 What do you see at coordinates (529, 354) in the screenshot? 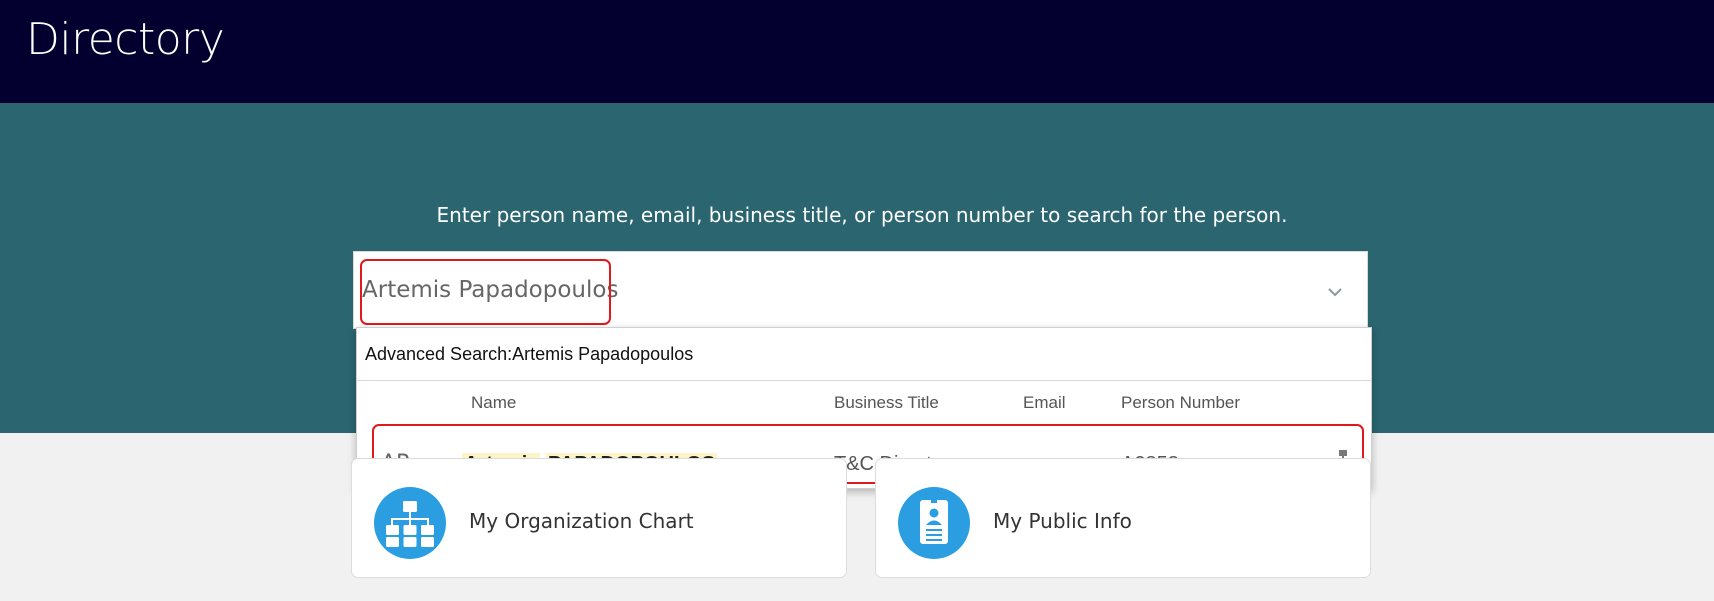
I see `advanced-search-link: Advanced Search:Artemis Papadopoulos` at bounding box center [529, 354].